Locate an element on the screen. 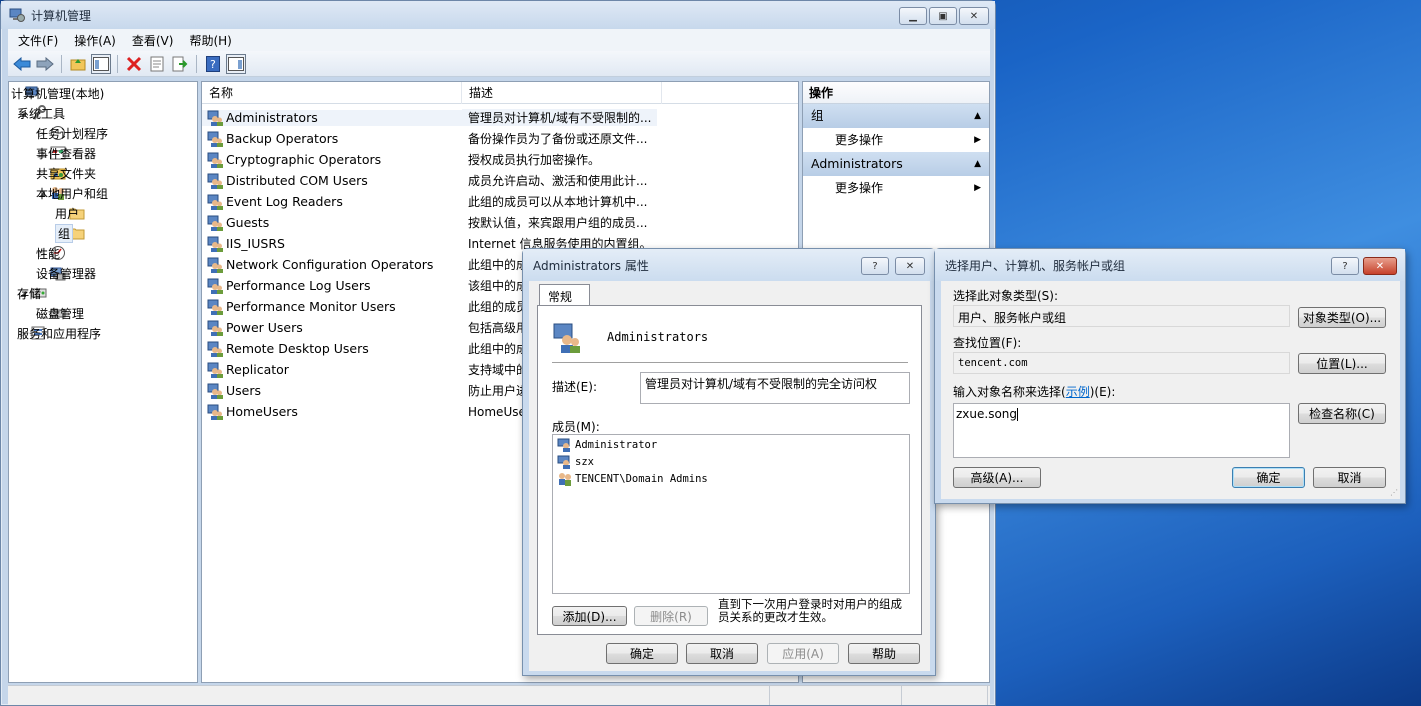  help-toolbar-button: ? is located at coordinates (213, 64).